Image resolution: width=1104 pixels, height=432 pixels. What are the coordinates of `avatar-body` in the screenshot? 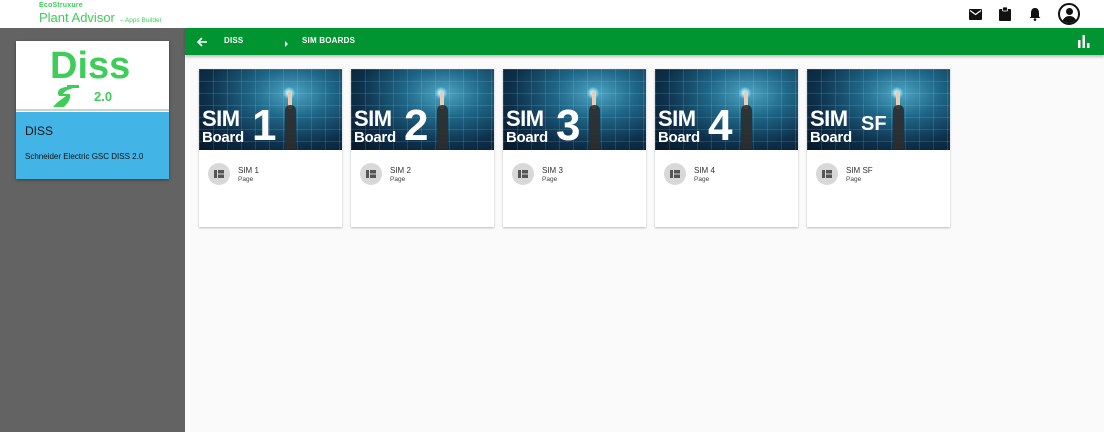 It's located at (1069, 19).